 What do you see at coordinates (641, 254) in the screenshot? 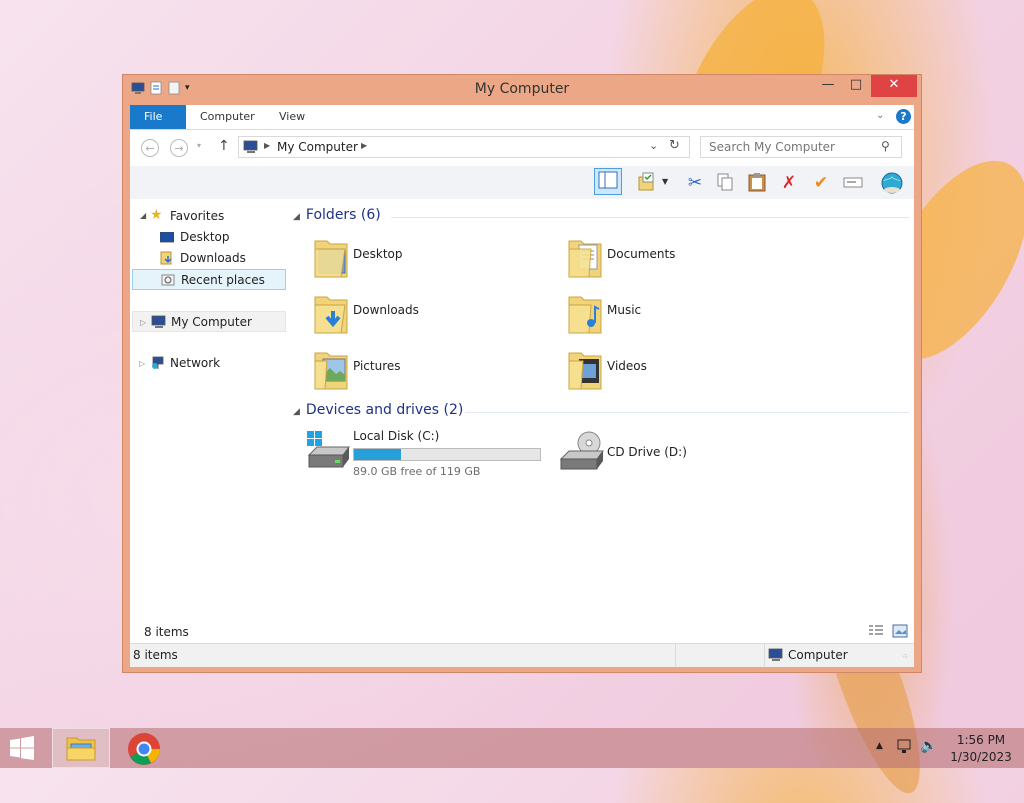
I see `folder-label: Documents` at bounding box center [641, 254].